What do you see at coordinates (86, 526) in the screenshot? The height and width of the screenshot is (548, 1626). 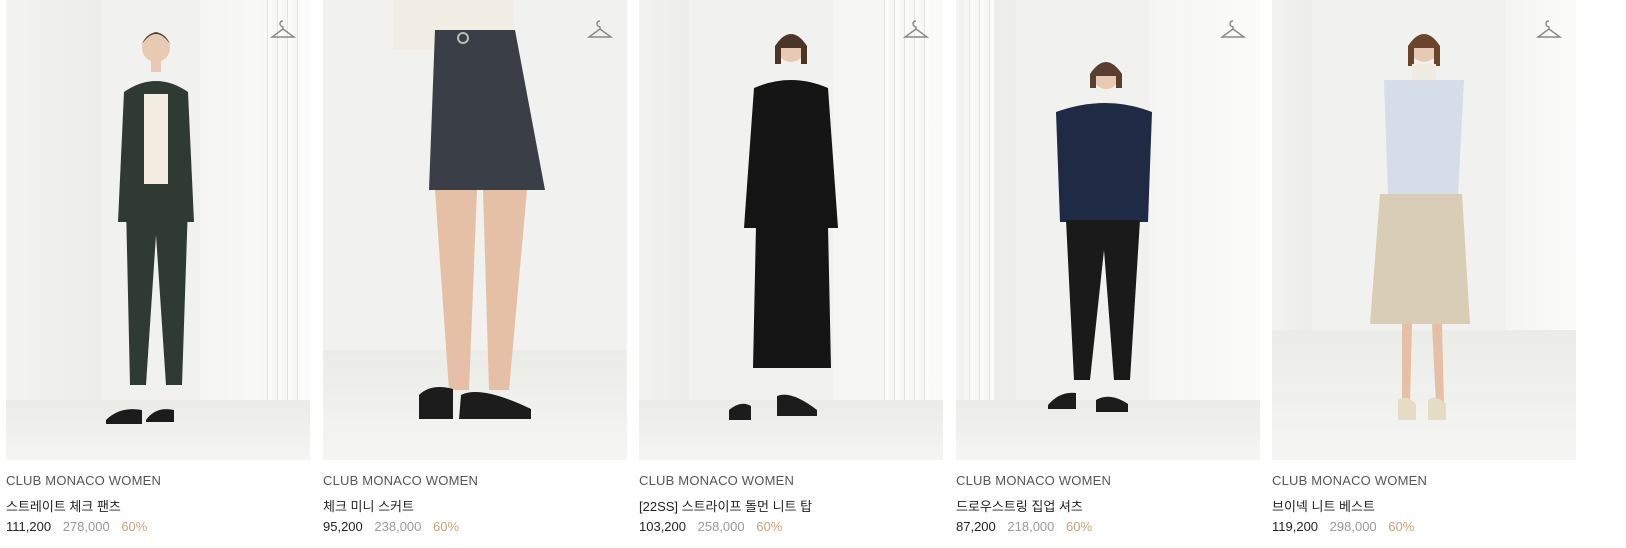 I see `original-price: 278,000` at bounding box center [86, 526].